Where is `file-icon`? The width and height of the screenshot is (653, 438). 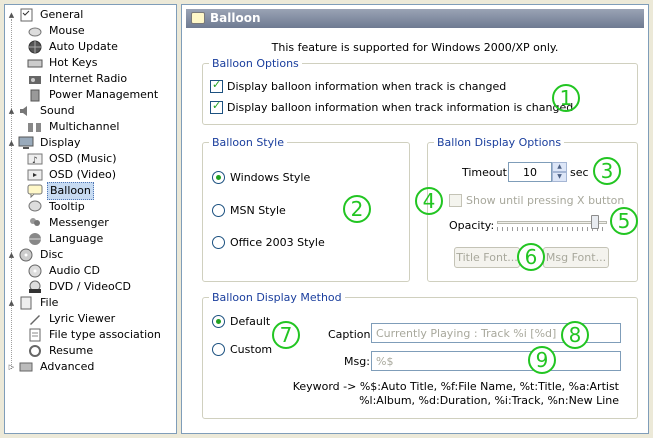 file-icon is located at coordinates (26, 303).